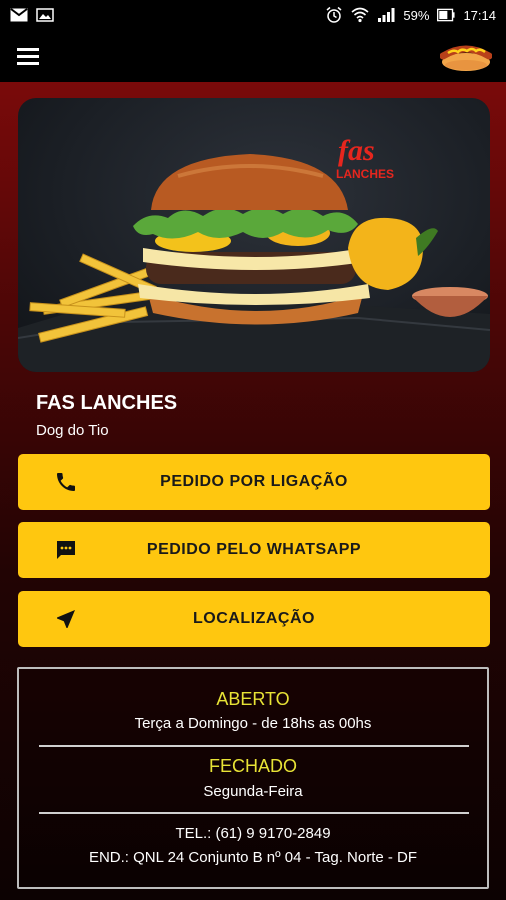  I want to click on hero-logo-text: fas, so click(356, 150).